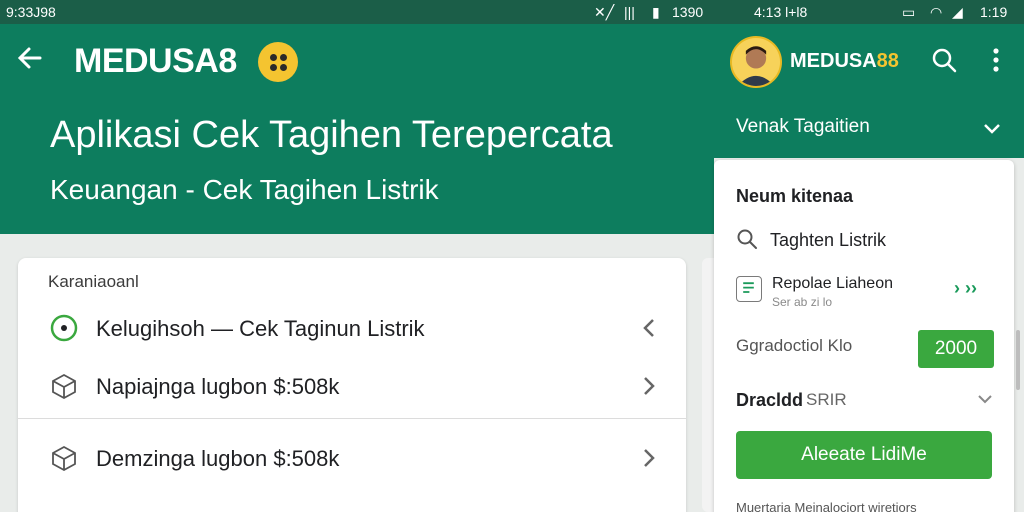 This screenshot has width=1024, height=512. What do you see at coordinates (218, 458) in the screenshot?
I see `list-item-label: Demzinga lugbon $:508k` at bounding box center [218, 458].